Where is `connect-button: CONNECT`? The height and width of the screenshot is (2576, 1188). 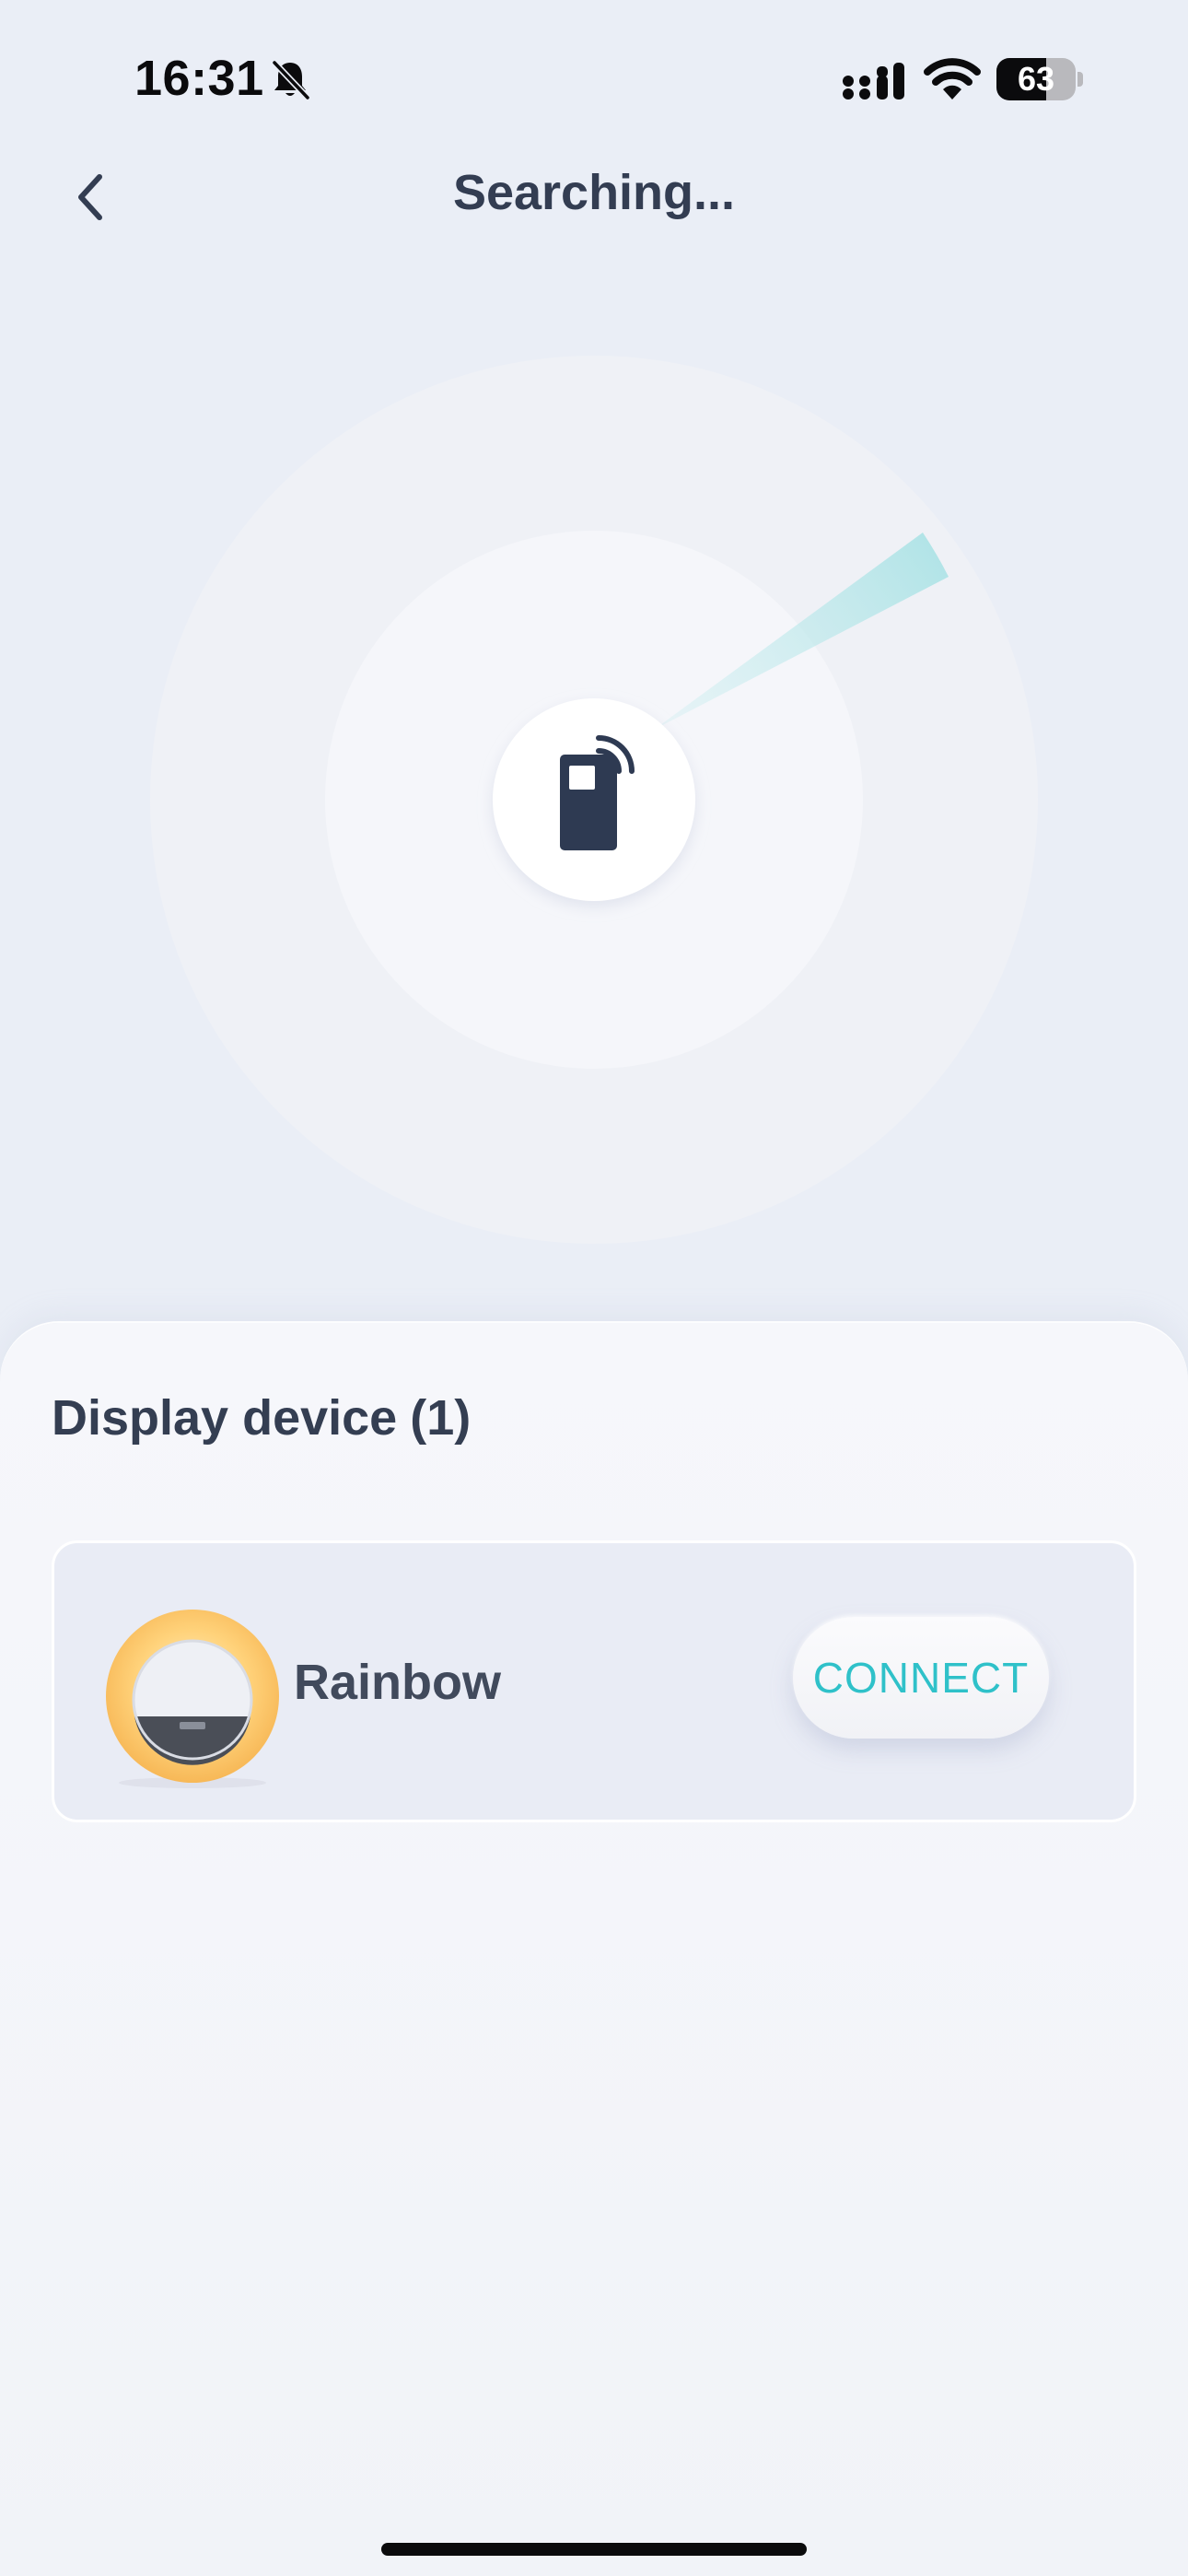 connect-button: CONNECT is located at coordinates (921, 1678).